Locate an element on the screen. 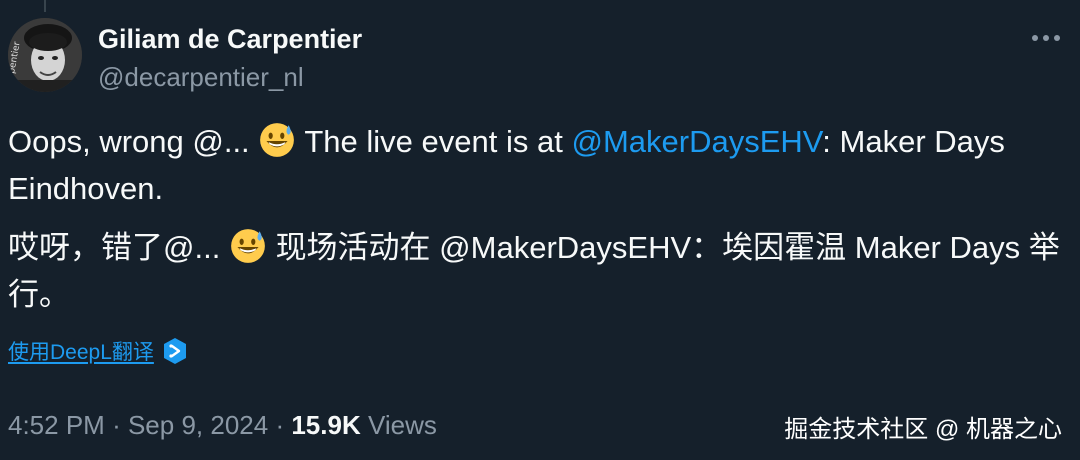 Image resolution: width=1080 pixels, height=460 pixels. tweet-text-middle: The live event is at is located at coordinates (433, 141).